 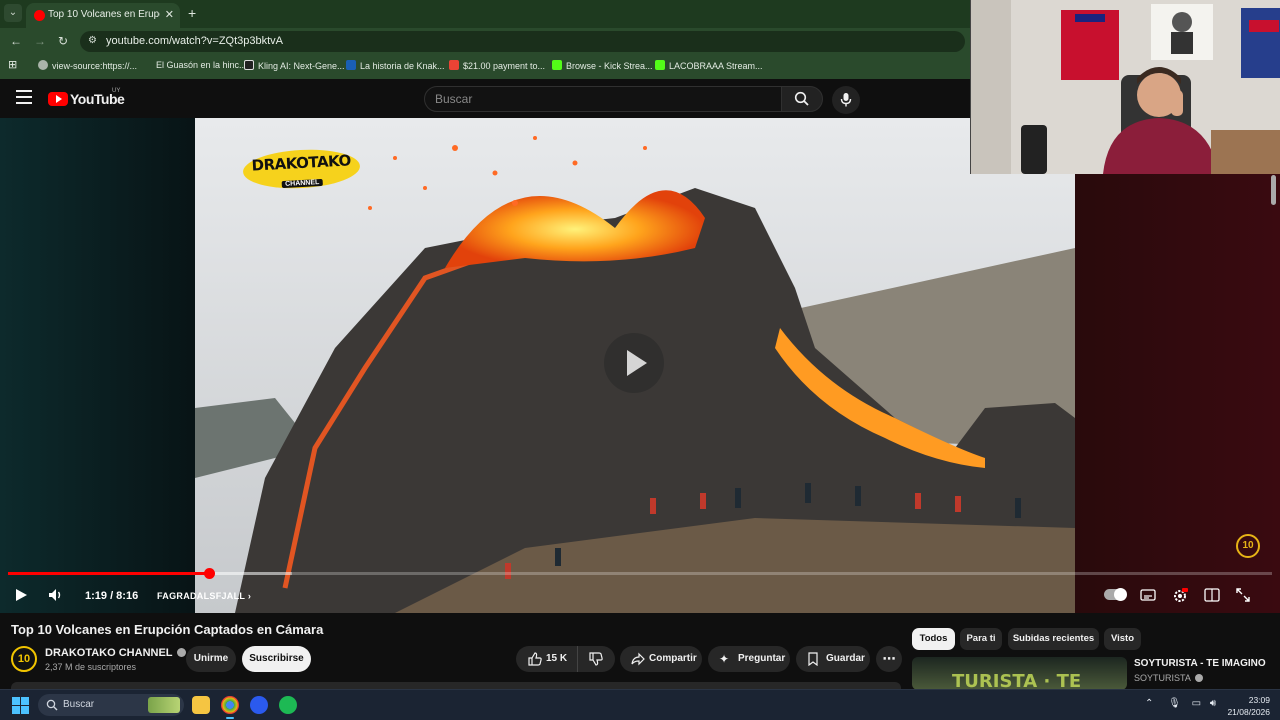 What do you see at coordinates (535, 659) in the screenshot?
I see `thumbs-up-icon` at bounding box center [535, 659].